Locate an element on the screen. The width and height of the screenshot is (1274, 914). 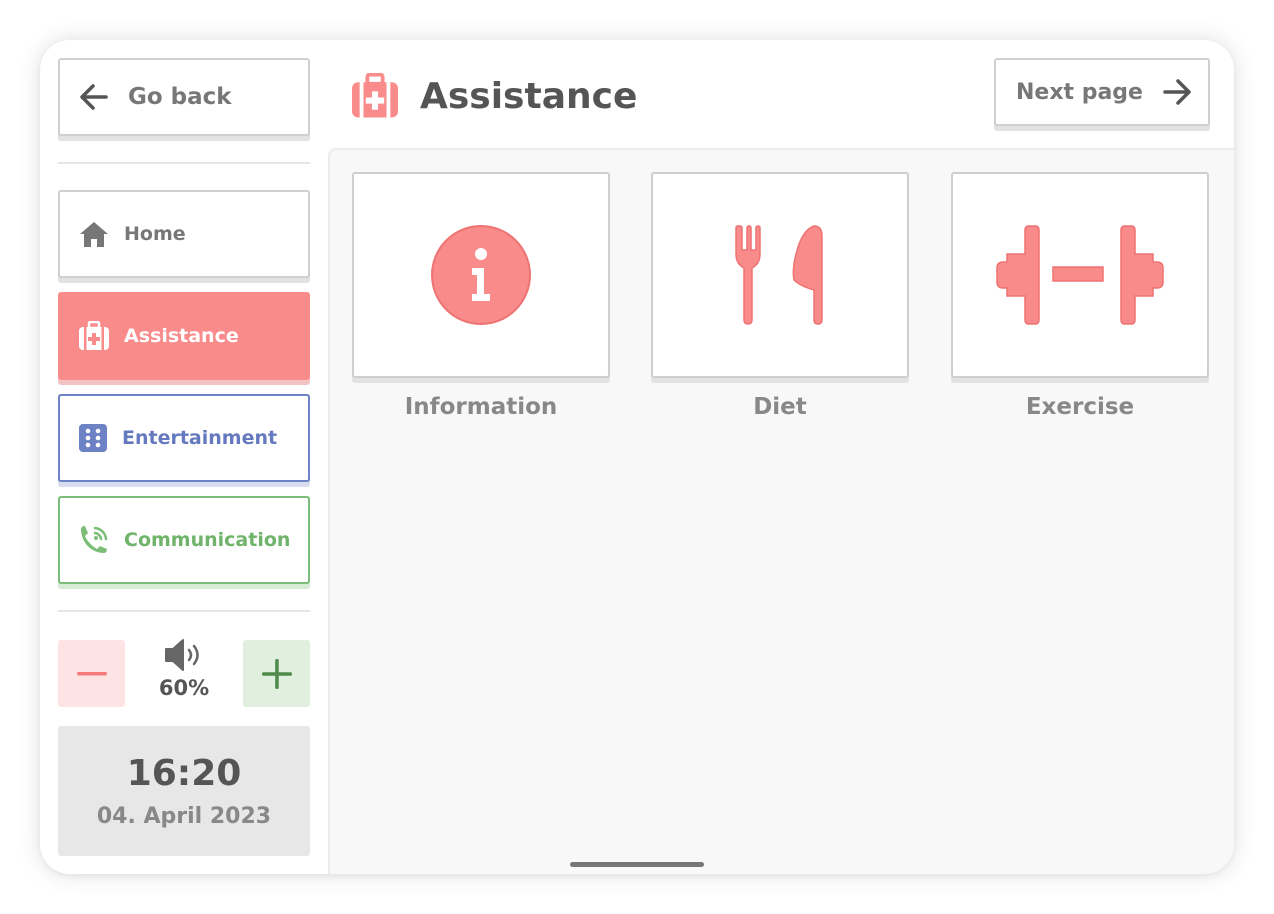
sidebar-item-entertainment: Entertainment is located at coordinates (184, 438).